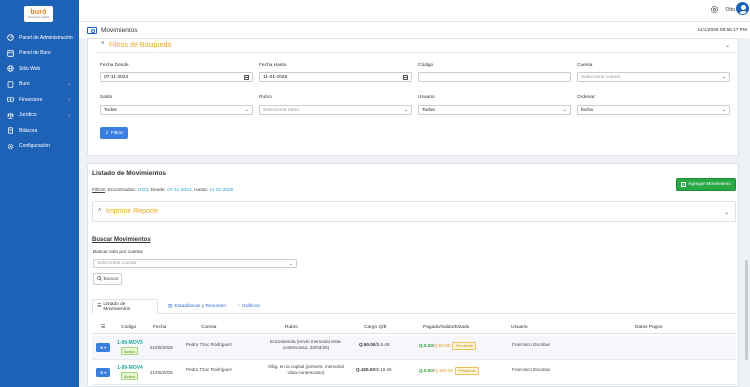 This screenshot has width=750, height=387. I want to click on sidebar-item-buro-panel: Panel de Buro, so click(39, 54).